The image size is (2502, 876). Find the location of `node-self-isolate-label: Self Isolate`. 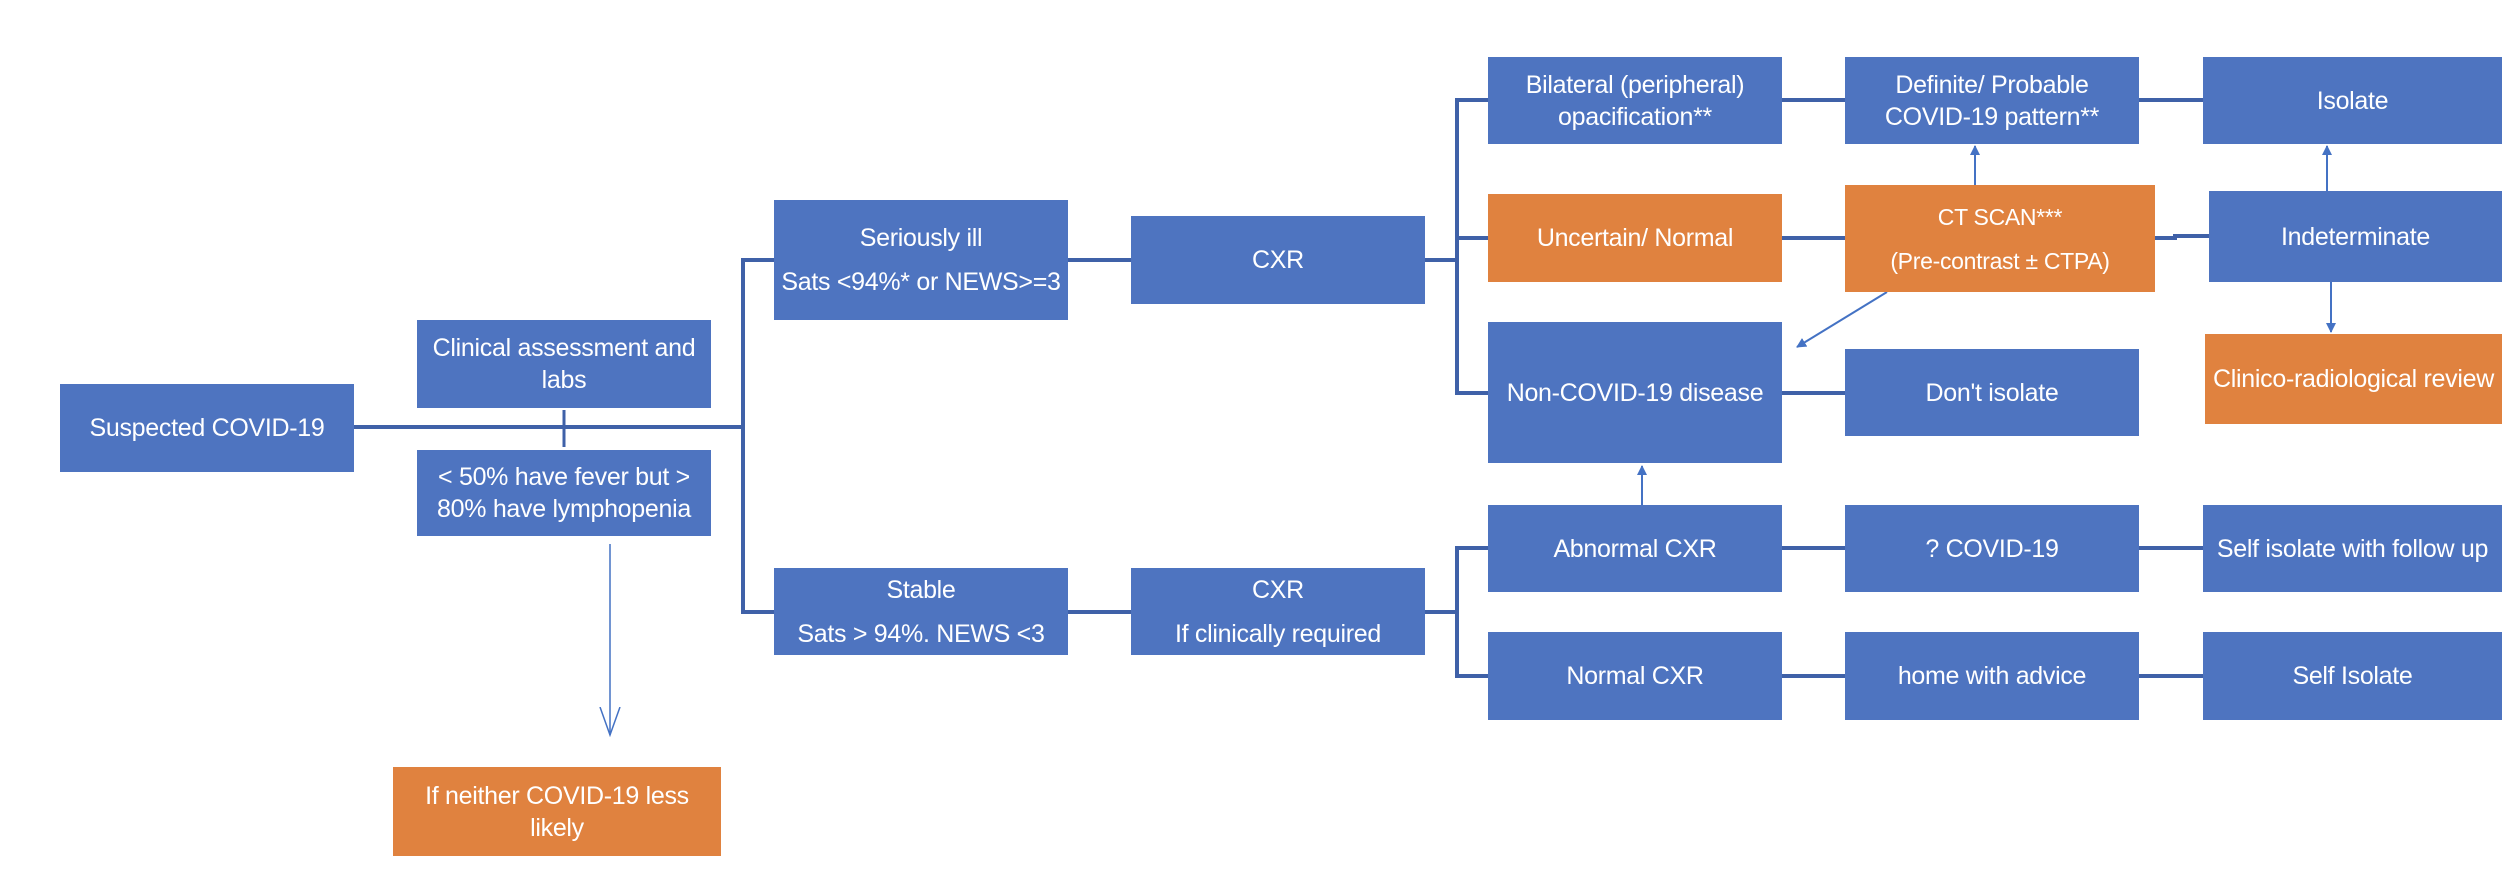

node-self-isolate-label: Self Isolate is located at coordinates (2352, 676).